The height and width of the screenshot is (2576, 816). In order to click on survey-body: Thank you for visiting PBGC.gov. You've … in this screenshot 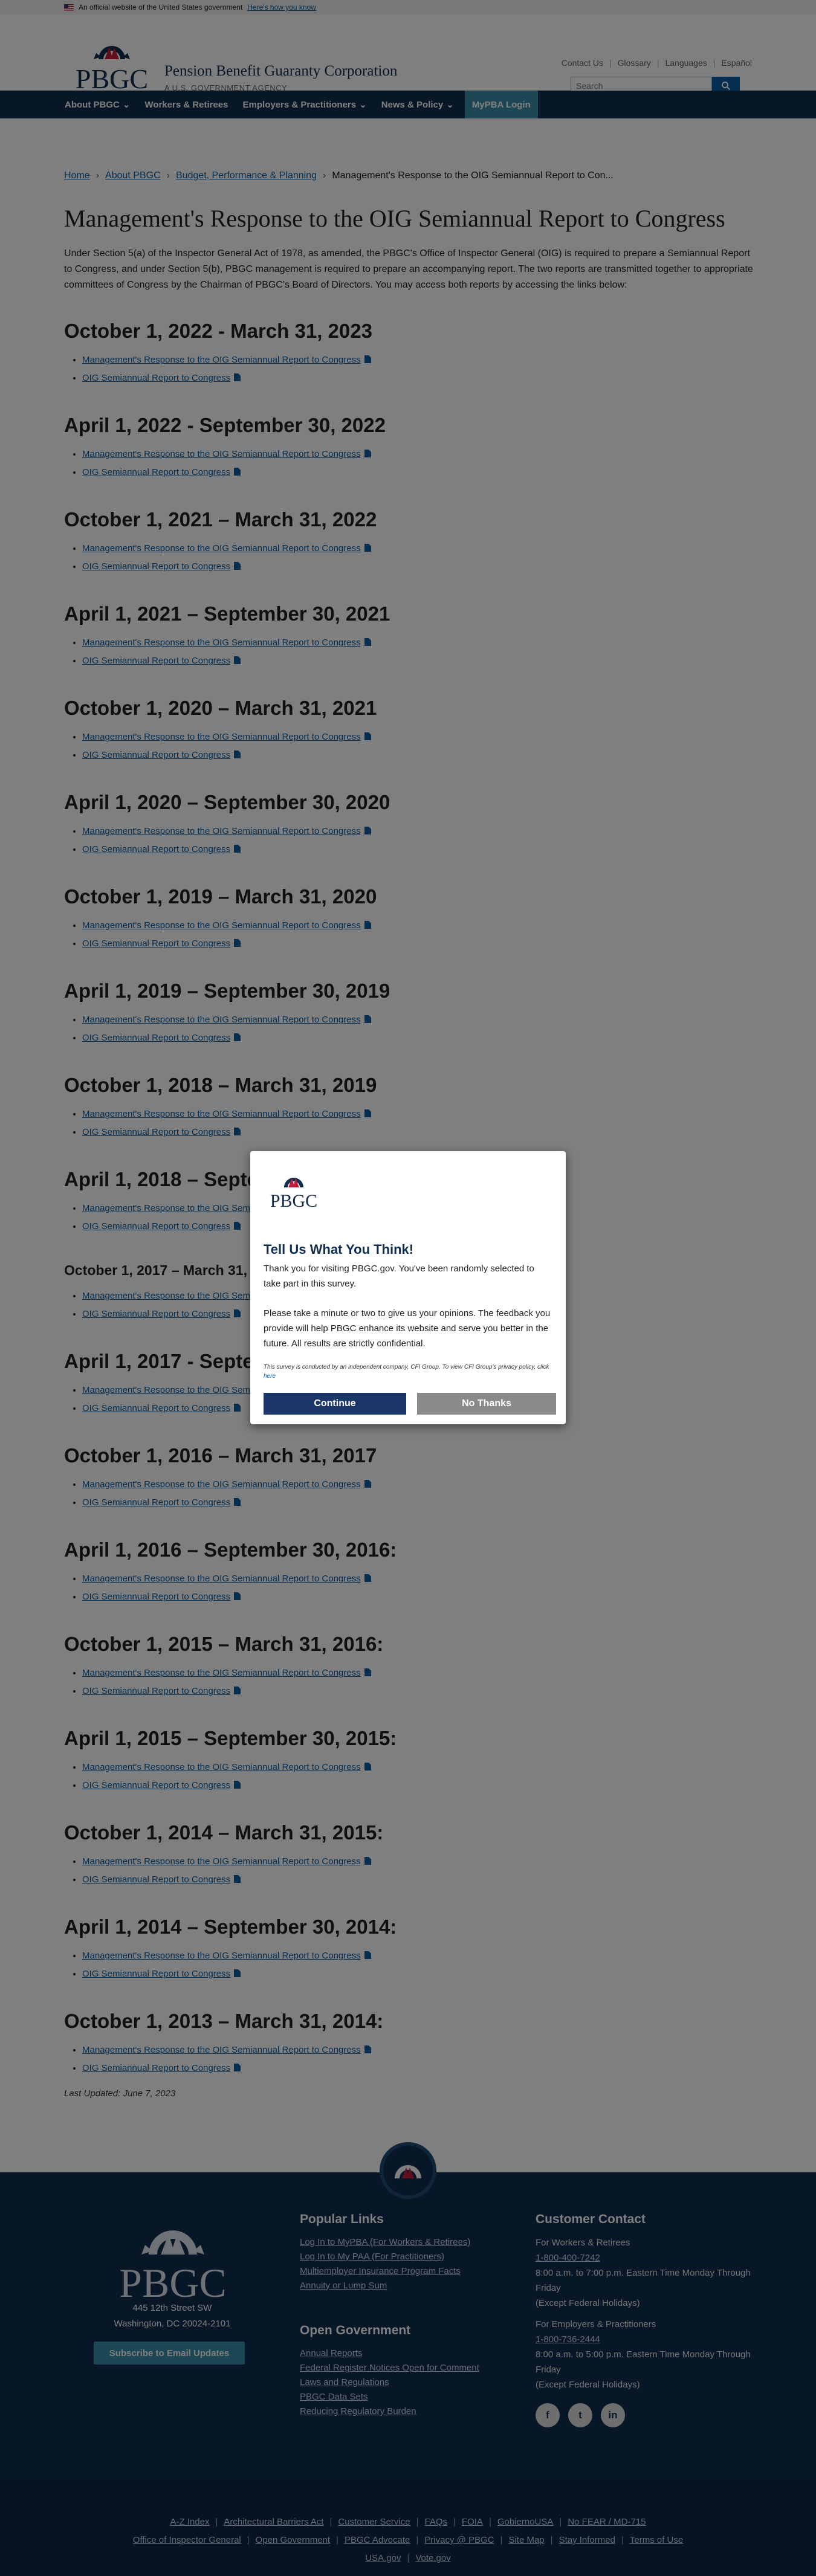, I will do `click(407, 1307)`.